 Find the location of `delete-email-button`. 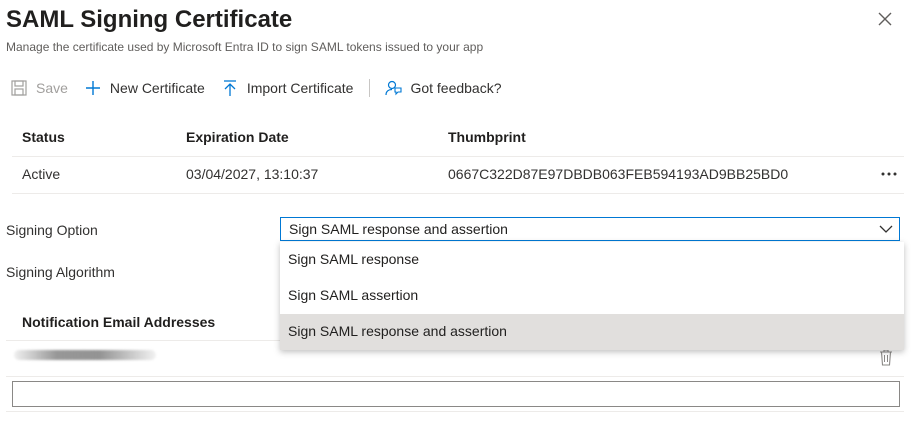

delete-email-button is located at coordinates (886, 357).